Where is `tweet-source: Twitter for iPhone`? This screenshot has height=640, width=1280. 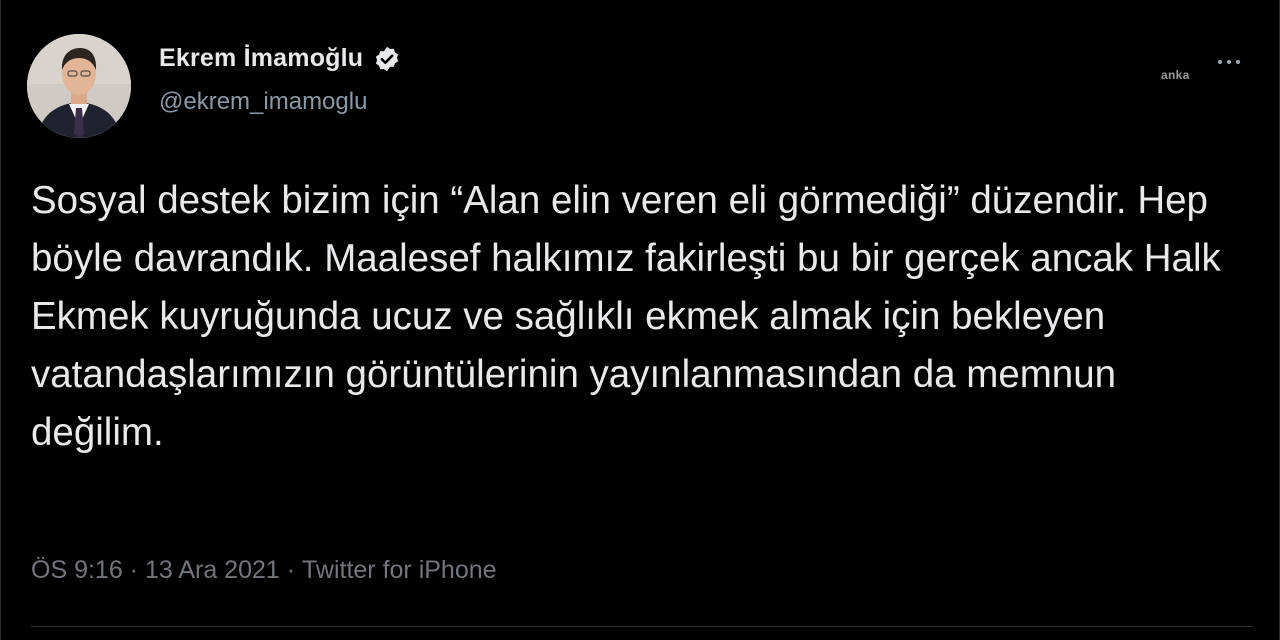
tweet-source: Twitter for iPhone is located at coordinates (399, 570).